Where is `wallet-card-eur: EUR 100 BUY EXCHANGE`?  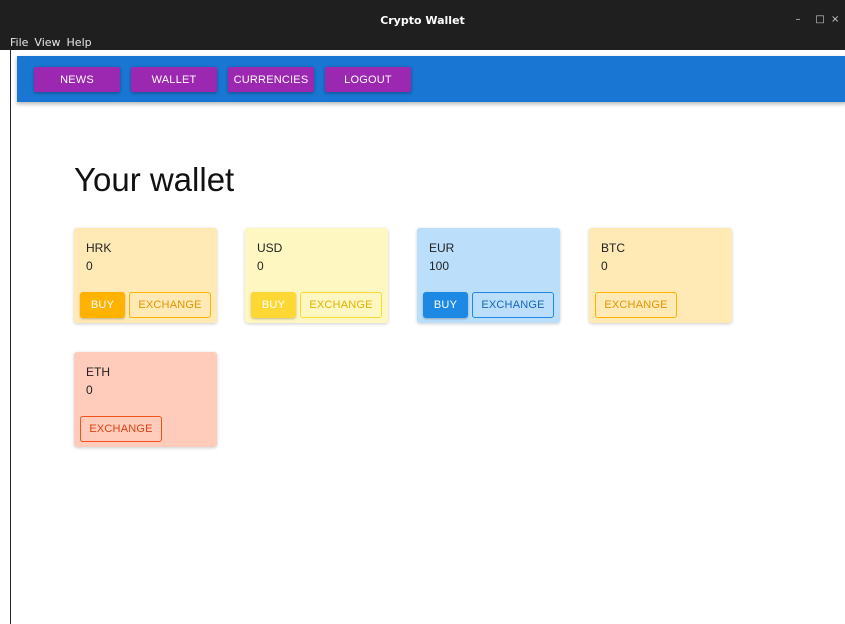 wallet-card-eur: EUR 100 BUY EXCHANGE is located at coordinates (488, 275).